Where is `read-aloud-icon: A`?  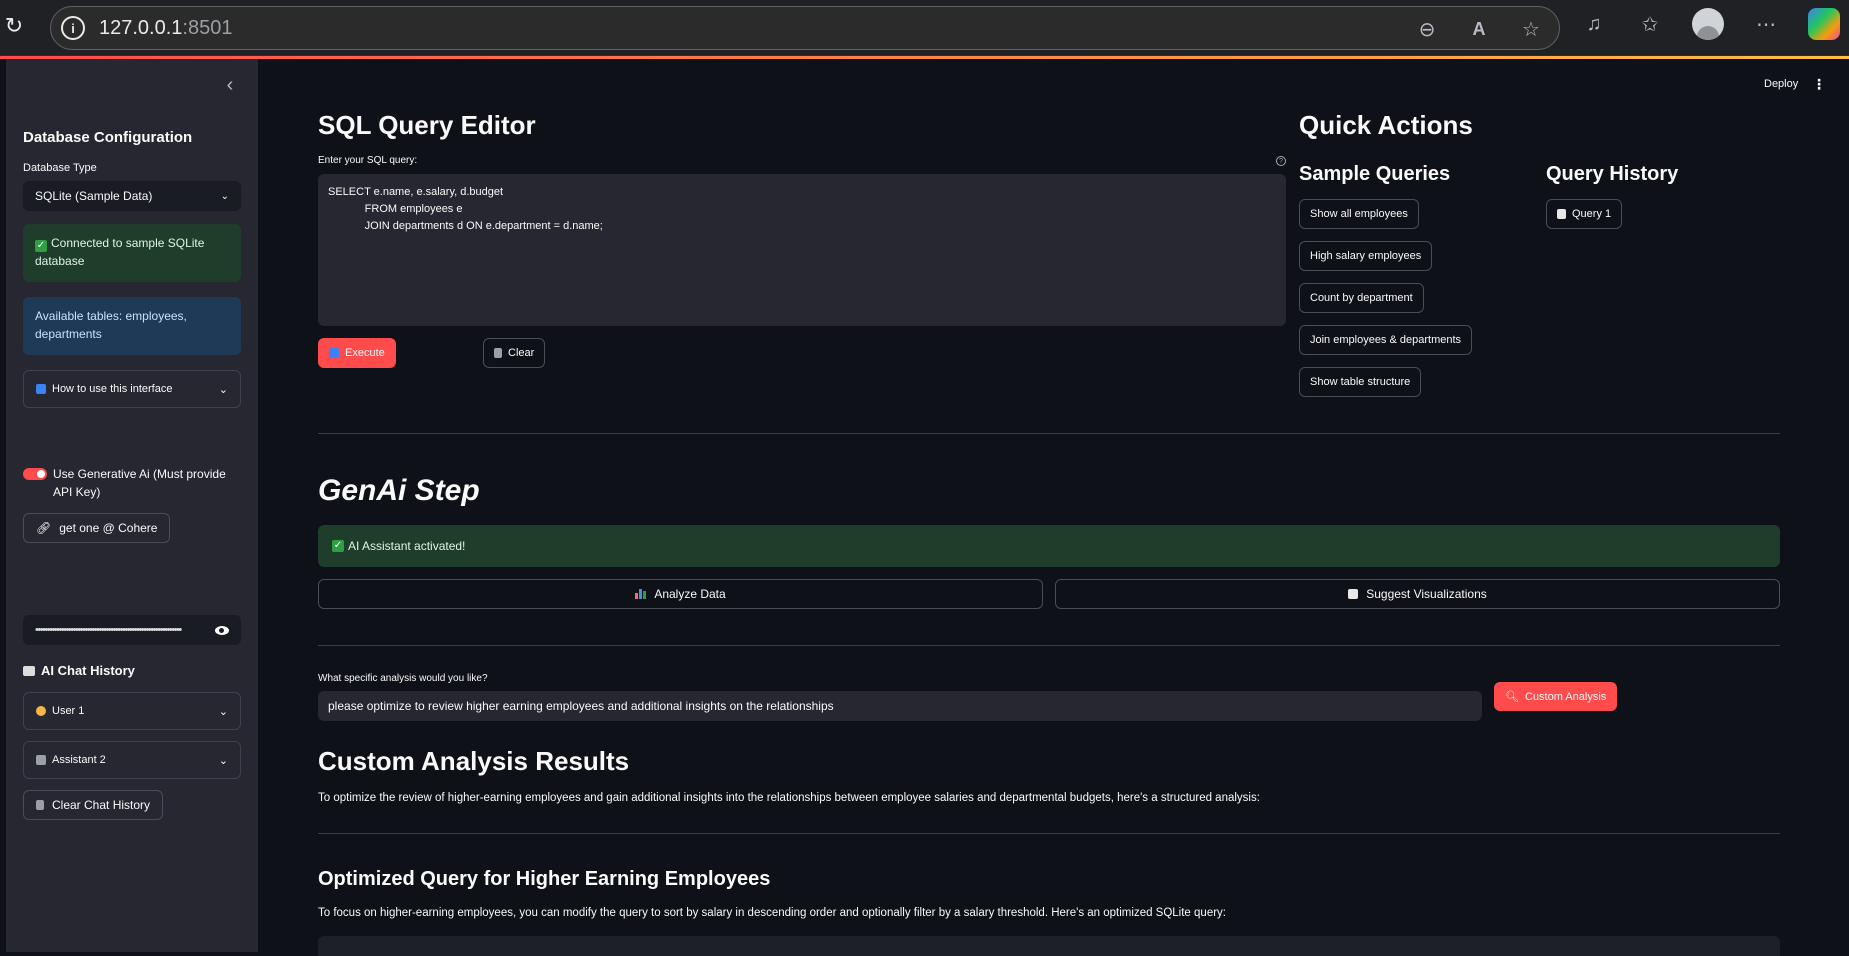
read-aloud-icon: A is located at coordinates (1479, 29).